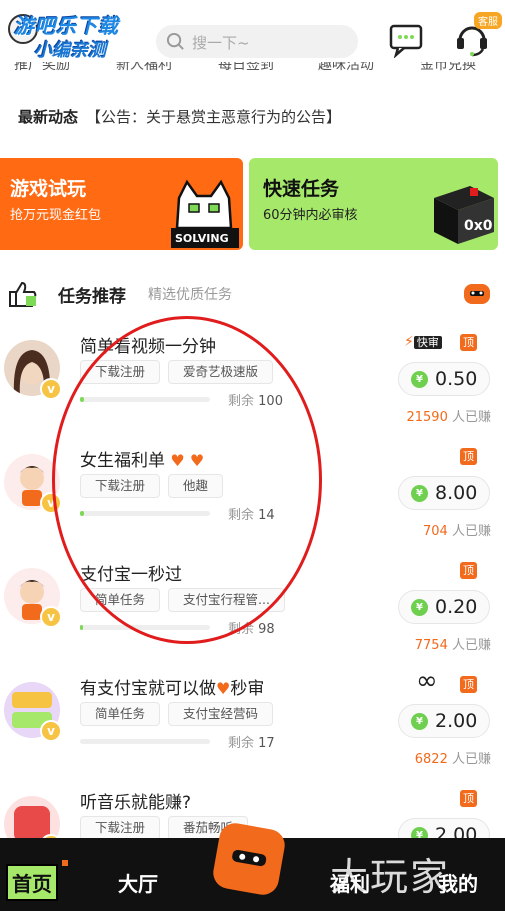  What do you see at coordinates (56, 215) in the screenshot?
I see `banner-subtitle: 抢万元现金红包` at bounding box center [56, 215].